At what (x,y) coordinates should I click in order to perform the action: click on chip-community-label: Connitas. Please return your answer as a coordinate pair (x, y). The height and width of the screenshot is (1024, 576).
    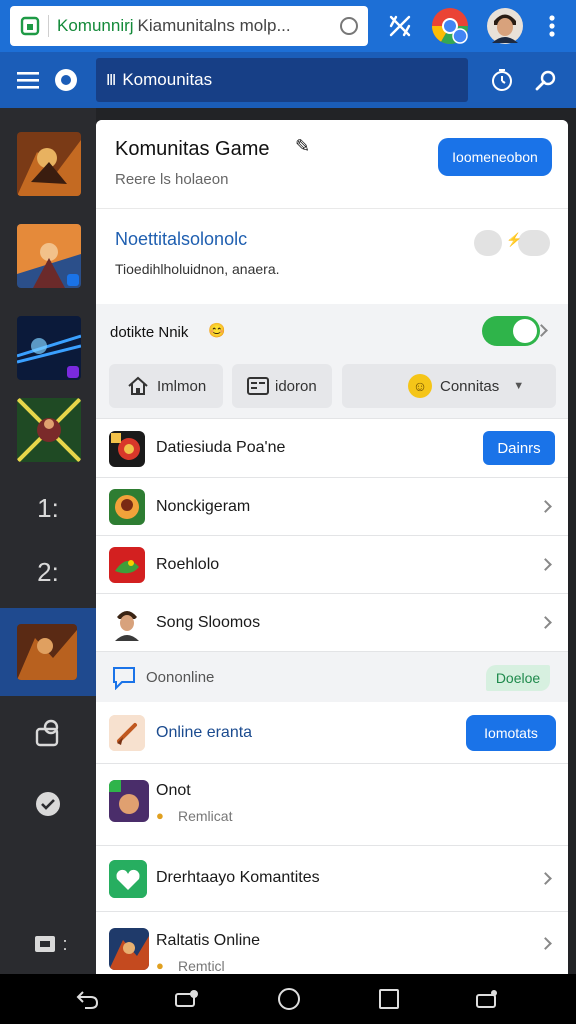
    Looking at the image, I should click on (470, 386).